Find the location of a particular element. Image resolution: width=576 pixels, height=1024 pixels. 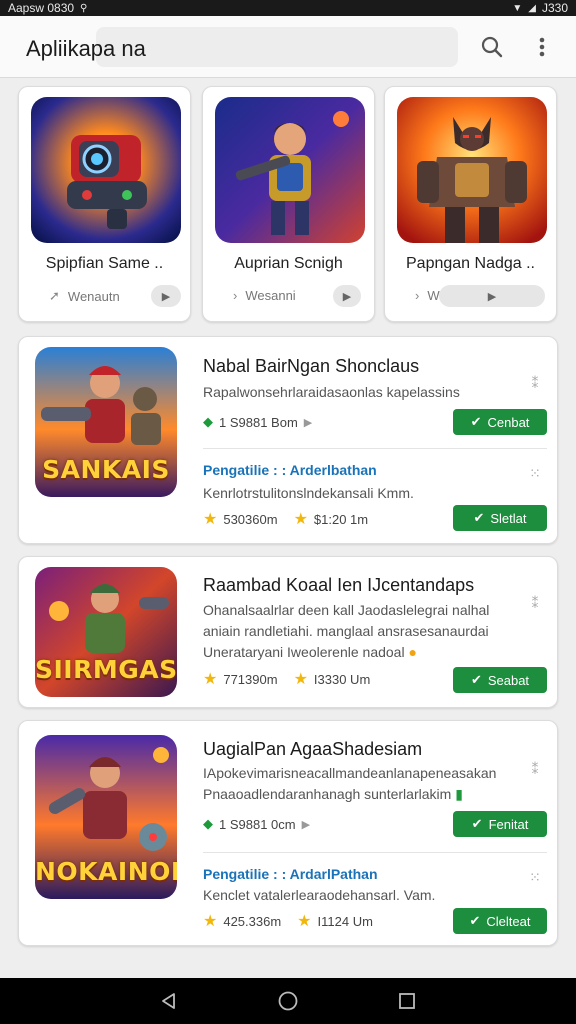

recents-icon is located at coordinates (407, 1001).